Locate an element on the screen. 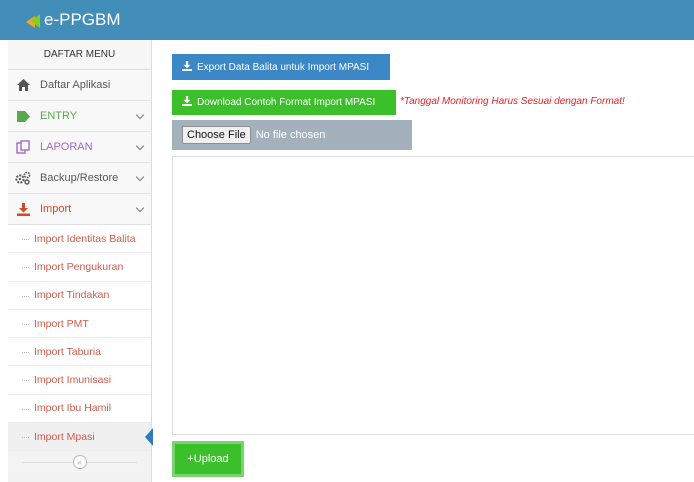 Image resolution: width=694 pixels, height=482 pixels. sidebar-header: DAFTAR MENU is located at coordinates (79, 55).